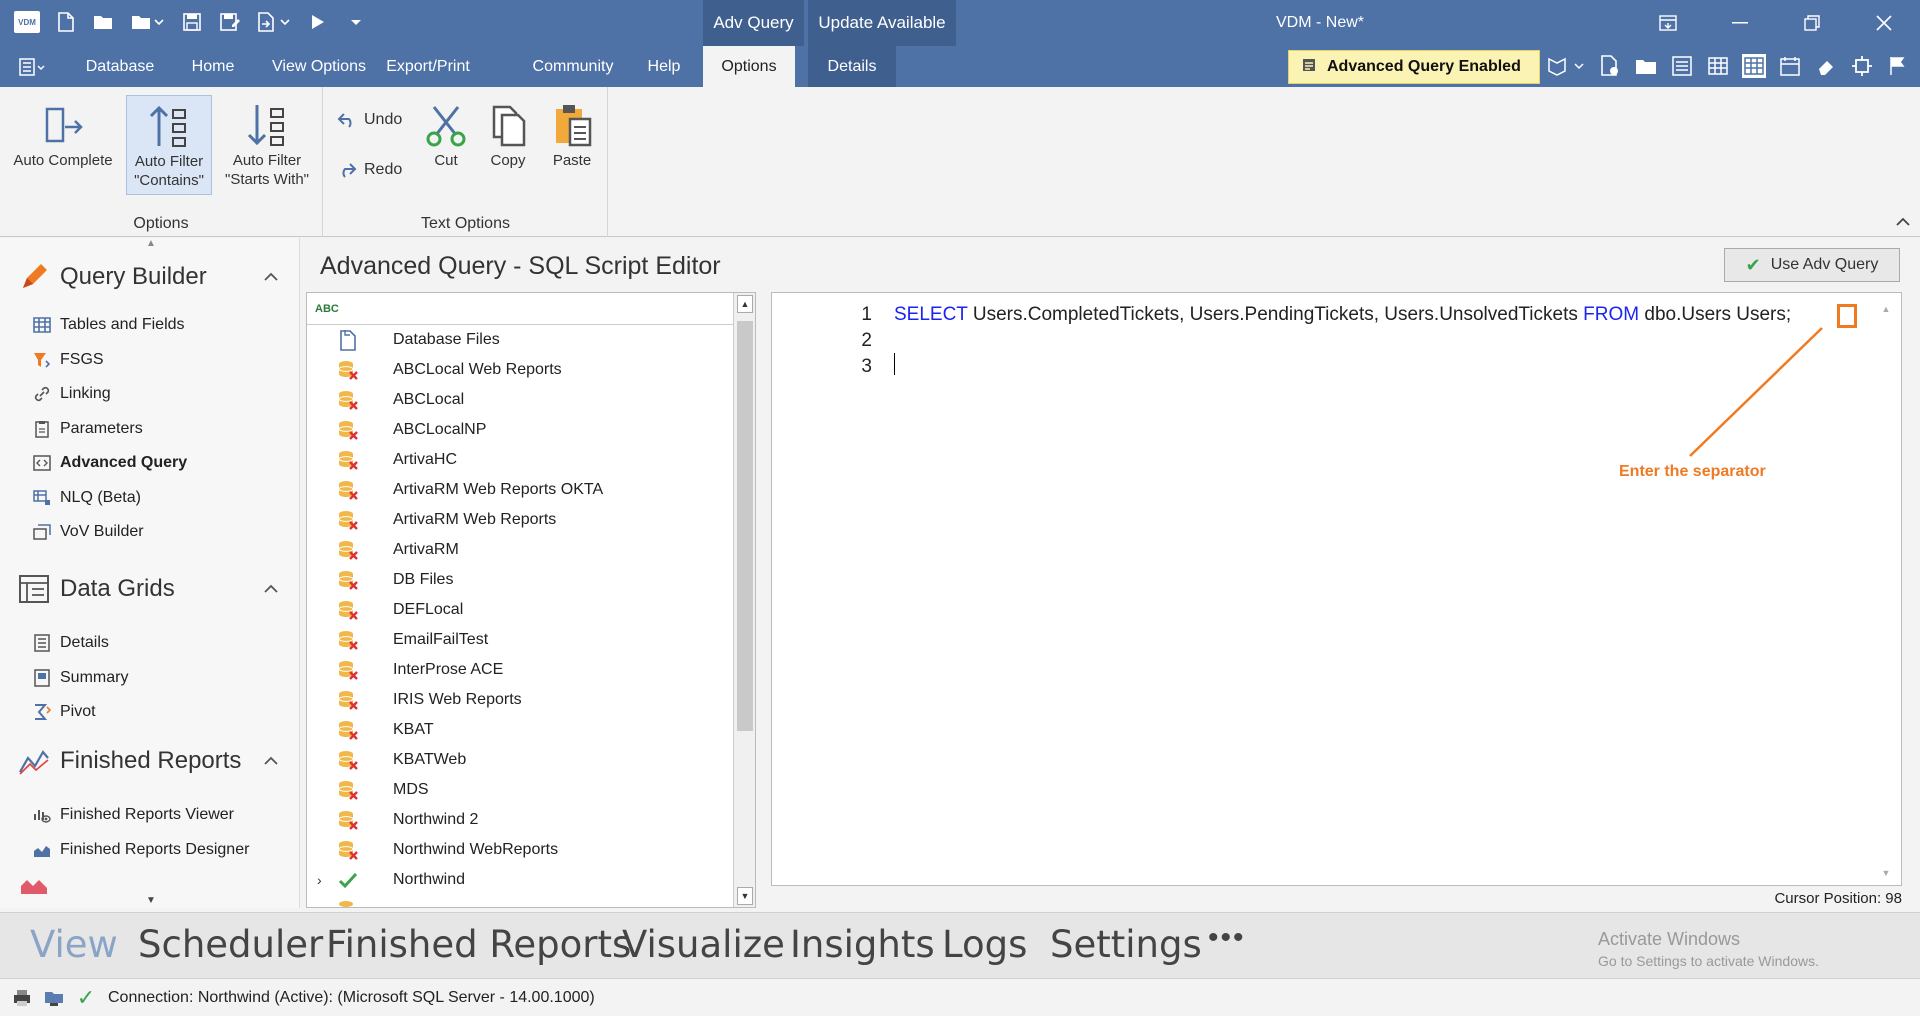  I want to click on nav-item-pivot: Pivot, so click(149, 712).